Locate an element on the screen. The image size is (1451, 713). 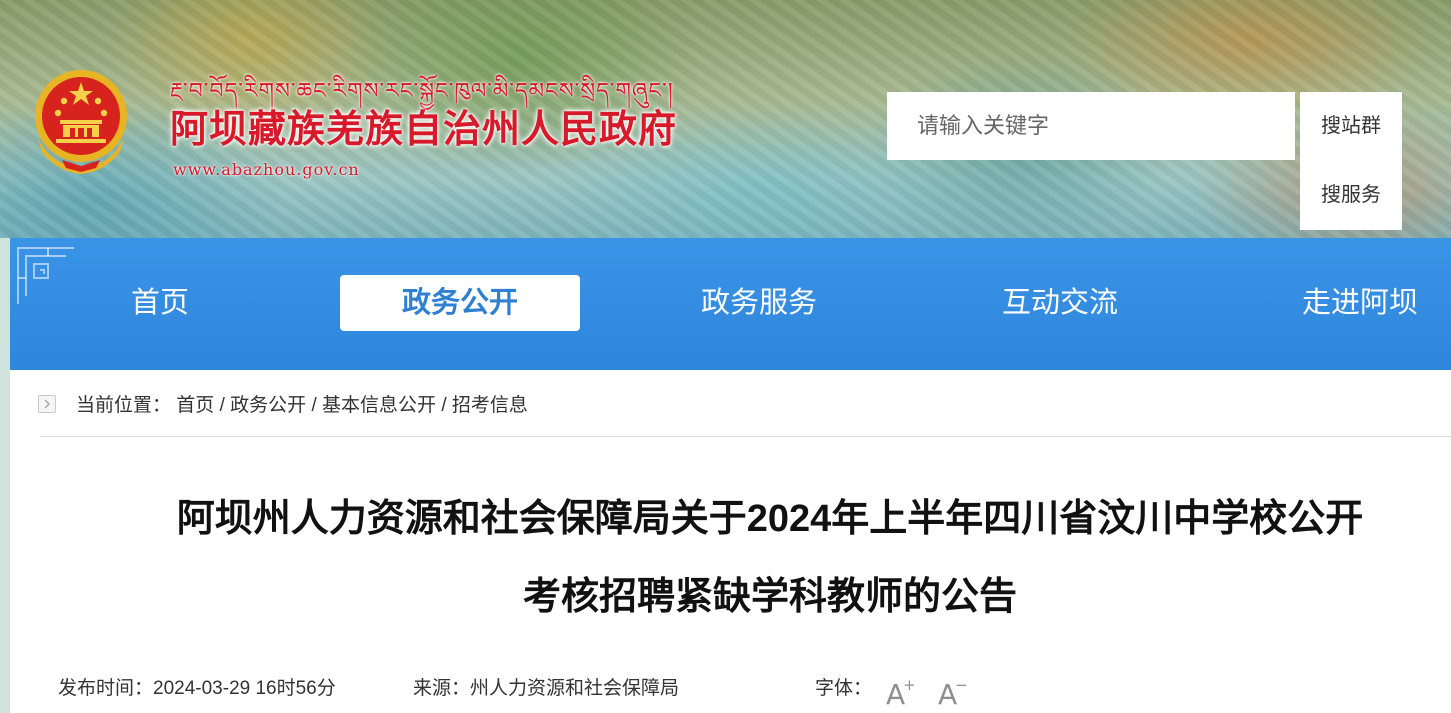
nav-item-government-affairs: 政务公开 is located at coordinates (460, 303).